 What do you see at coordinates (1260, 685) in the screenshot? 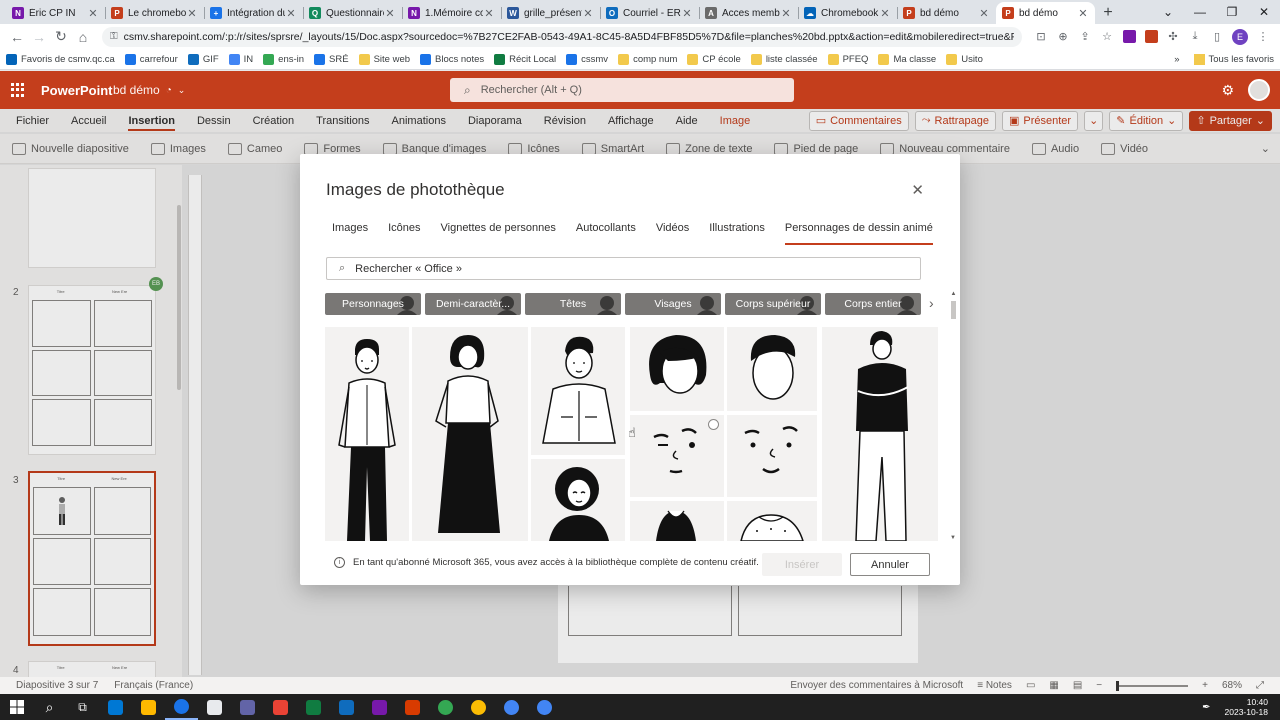
I see `fit-slide-icon: ⤢` at bounding box center [1260, 685].